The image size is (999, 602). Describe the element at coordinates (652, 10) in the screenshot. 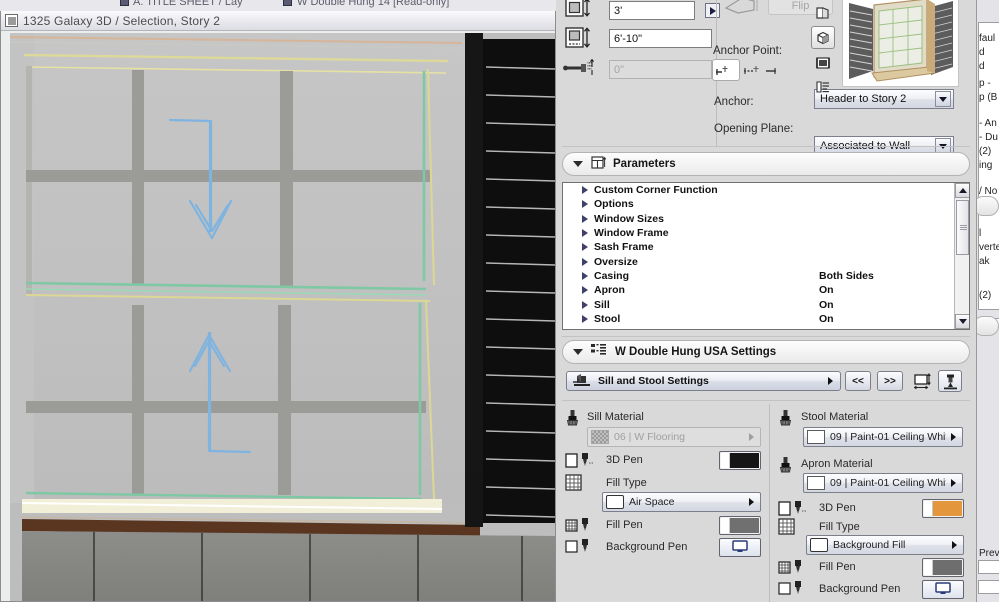

I see `window-width-input` at that location.